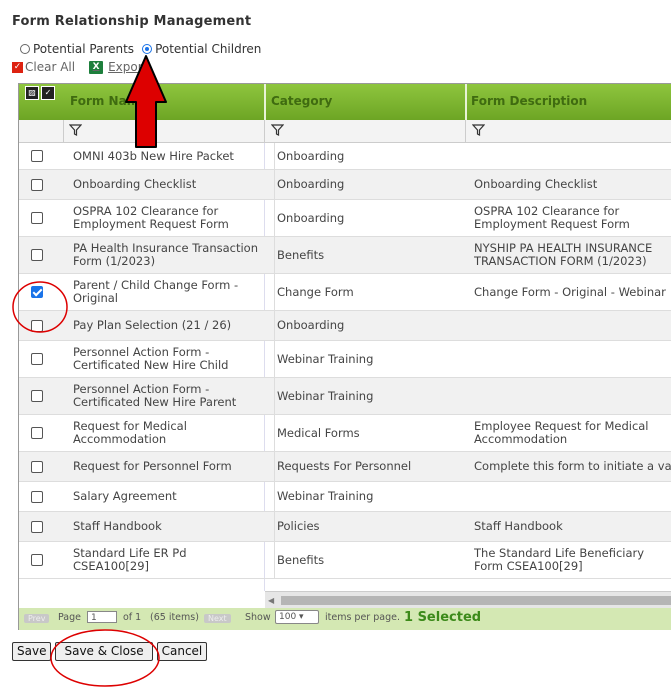  Describe the element at coordinates (529, 102) in the screenshot. I see `column-header-form-description: Form Description` at that location.